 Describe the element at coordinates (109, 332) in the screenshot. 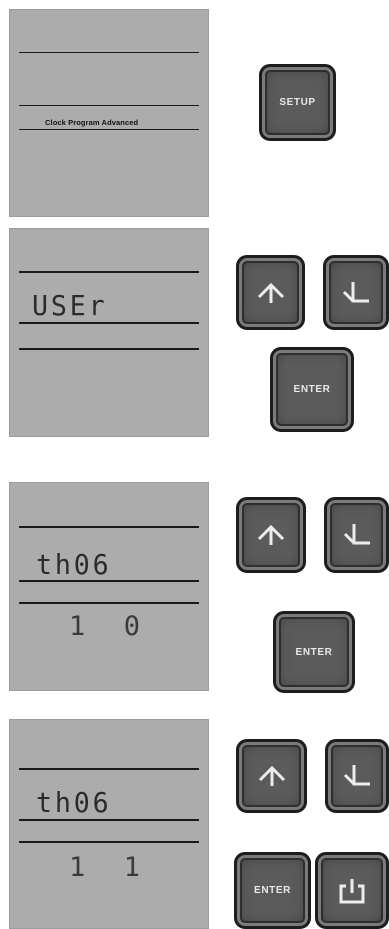

I see `lcd-display-user: USEr` at that location.